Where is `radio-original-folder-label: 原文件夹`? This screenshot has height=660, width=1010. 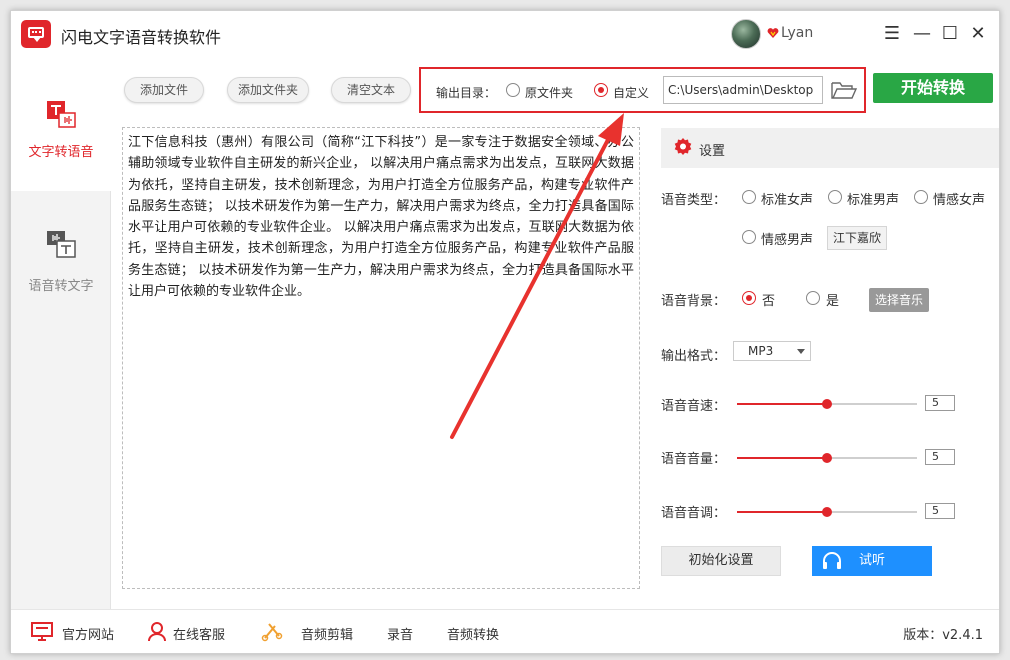 radio-original-folder-label: 原文件夹 is located at coordinates (549, 92).